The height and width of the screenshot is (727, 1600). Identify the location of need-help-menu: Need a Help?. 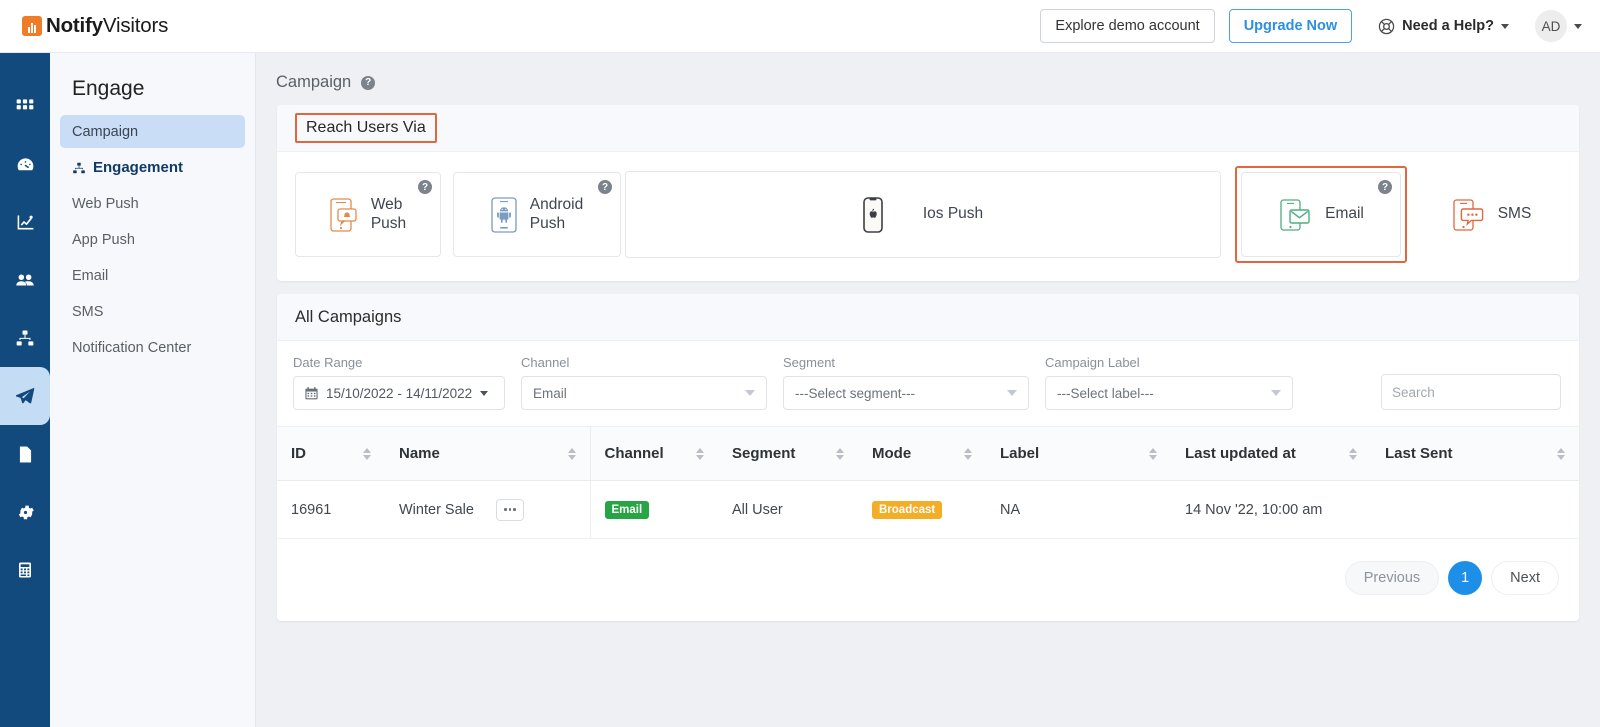
(1443, 26).